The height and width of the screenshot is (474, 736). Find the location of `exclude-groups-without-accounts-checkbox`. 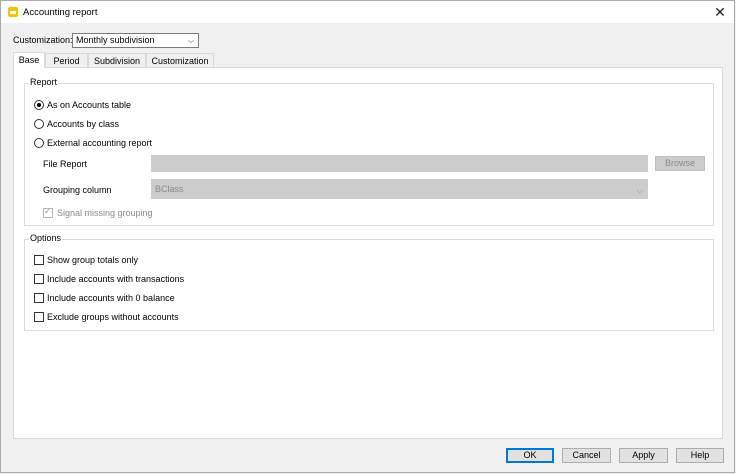

exclude-groups-without-accounts-checkbox is located at coordinates (39, 317).